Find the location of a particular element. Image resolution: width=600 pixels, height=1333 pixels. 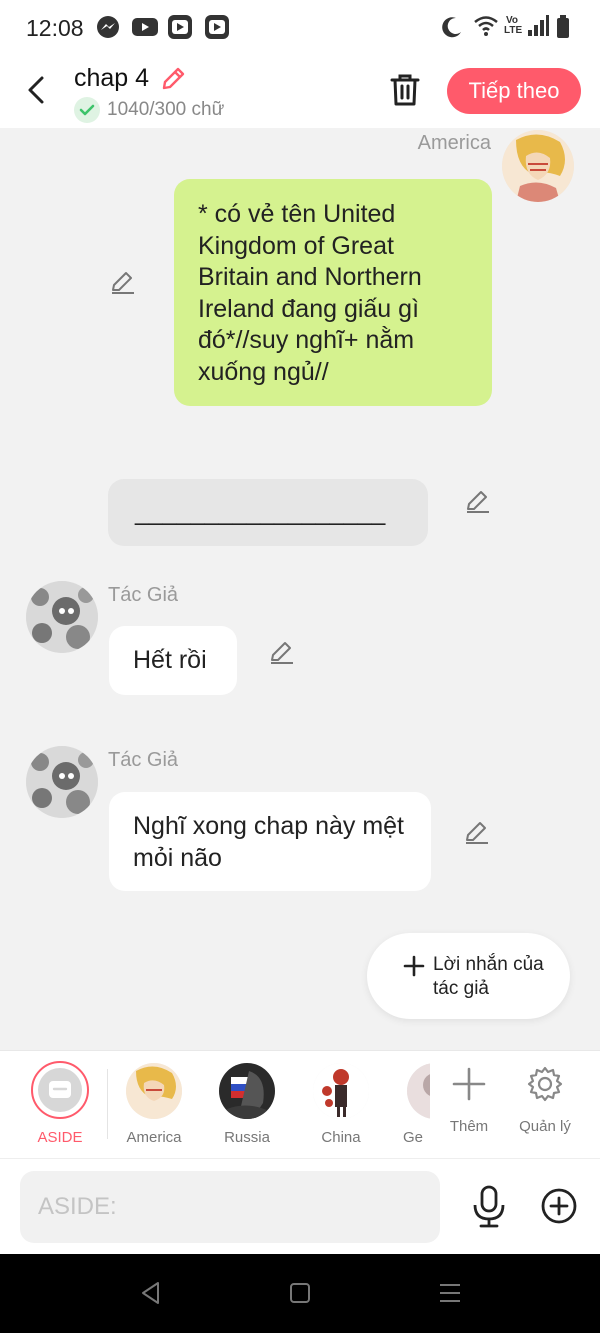

message-bubble: Nghĩ xong chap này mệt mỏi não is located at coordinates (270, 841).